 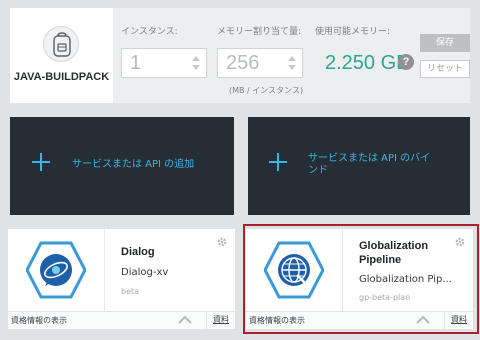 I want to click on memory-value: 256, so click(x=243, y=63).